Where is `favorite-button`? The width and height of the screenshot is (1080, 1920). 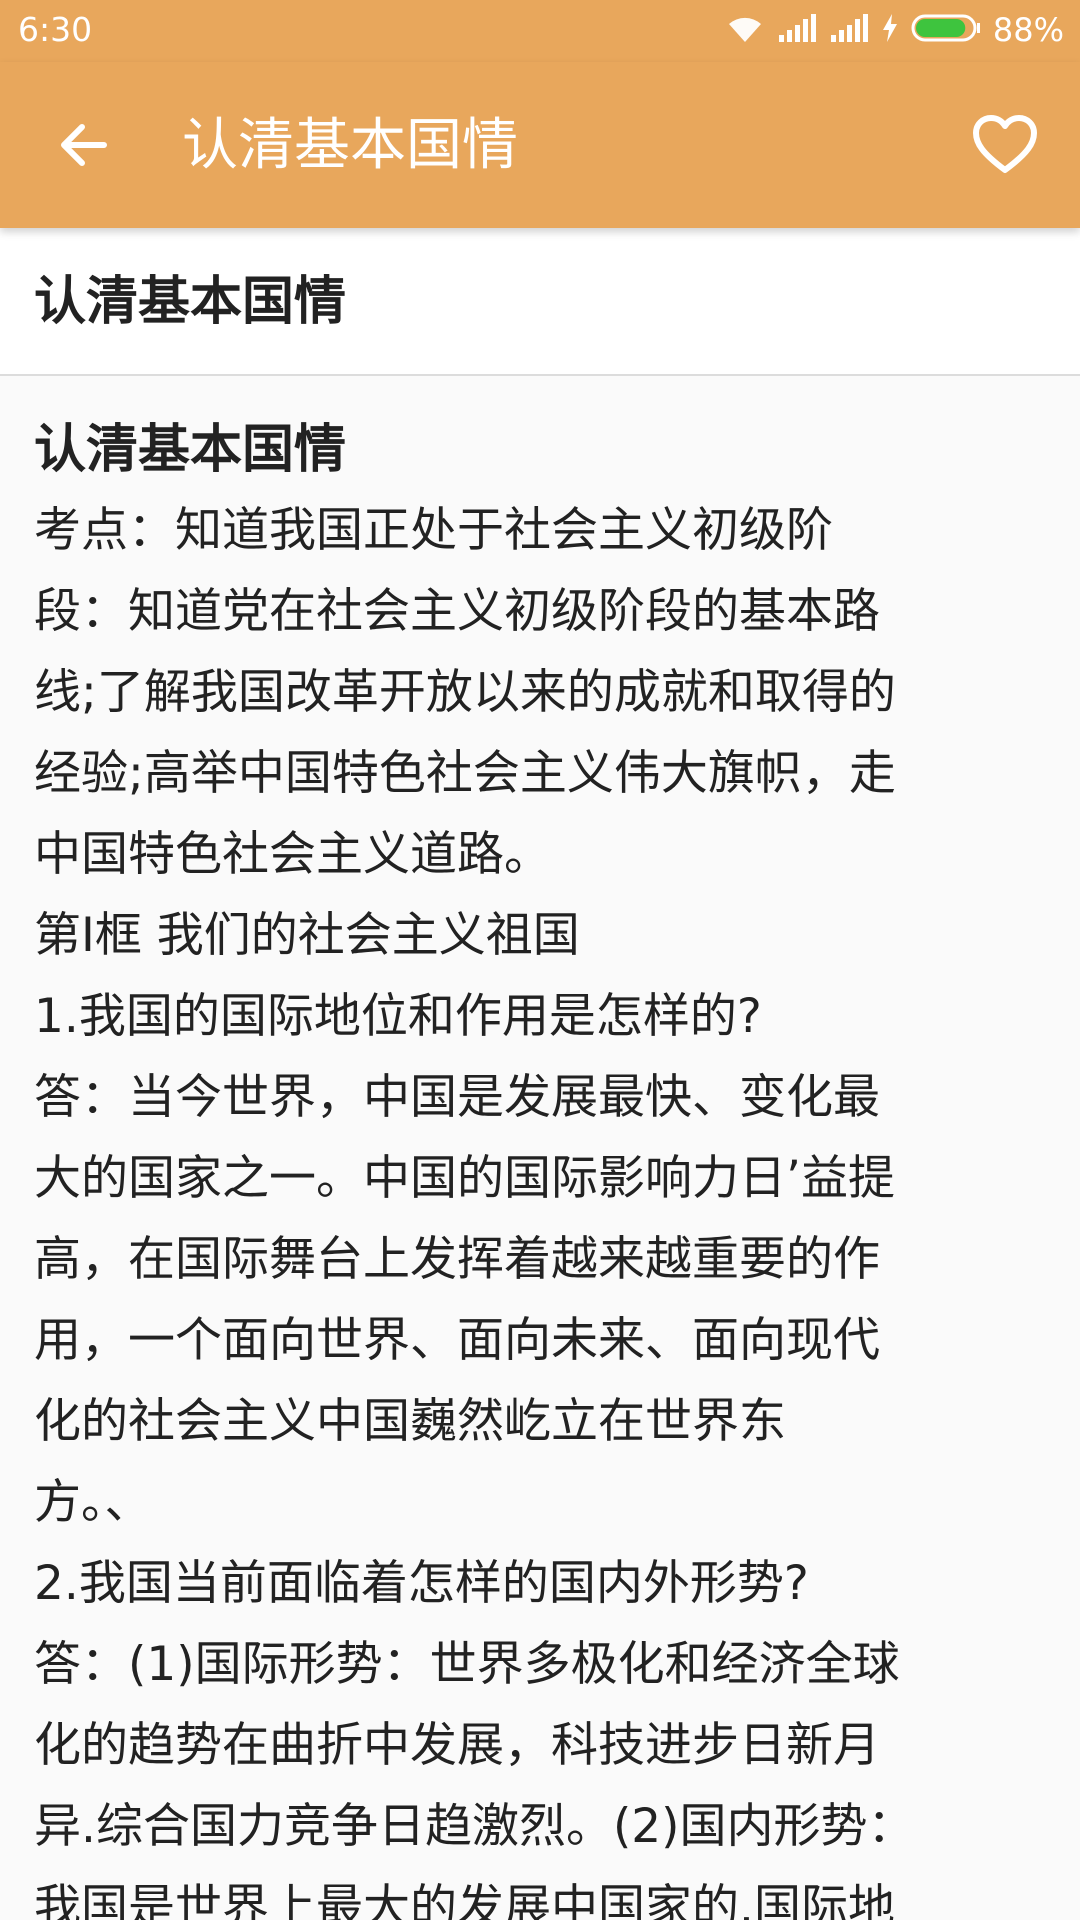 favorite-button is located at coordinates (1005, 147).